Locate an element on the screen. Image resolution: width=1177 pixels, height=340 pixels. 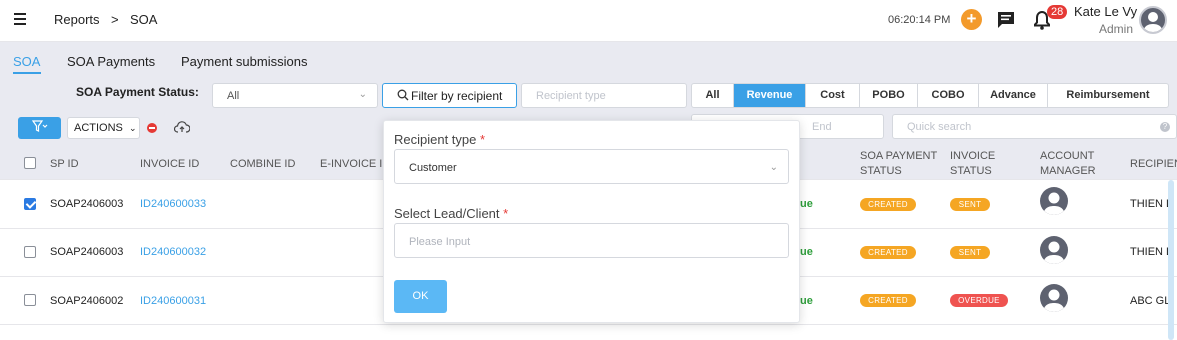
column-header-account-manager-1: ACCOUNT is located at coordinates (1067, 156).